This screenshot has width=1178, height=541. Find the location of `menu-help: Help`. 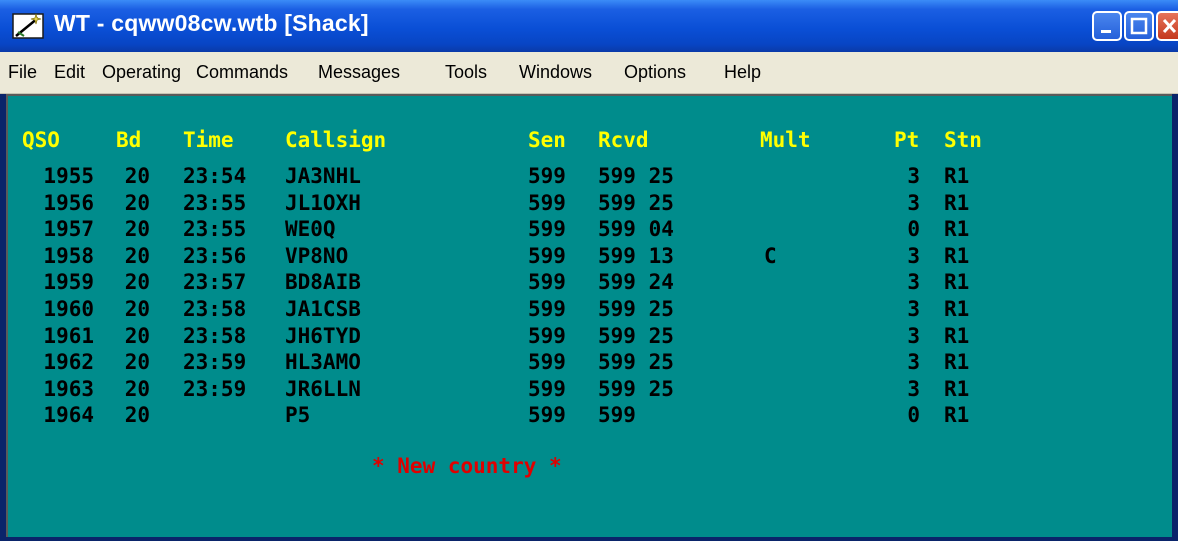

menu-help: Help is located at coordinates (742, 72).